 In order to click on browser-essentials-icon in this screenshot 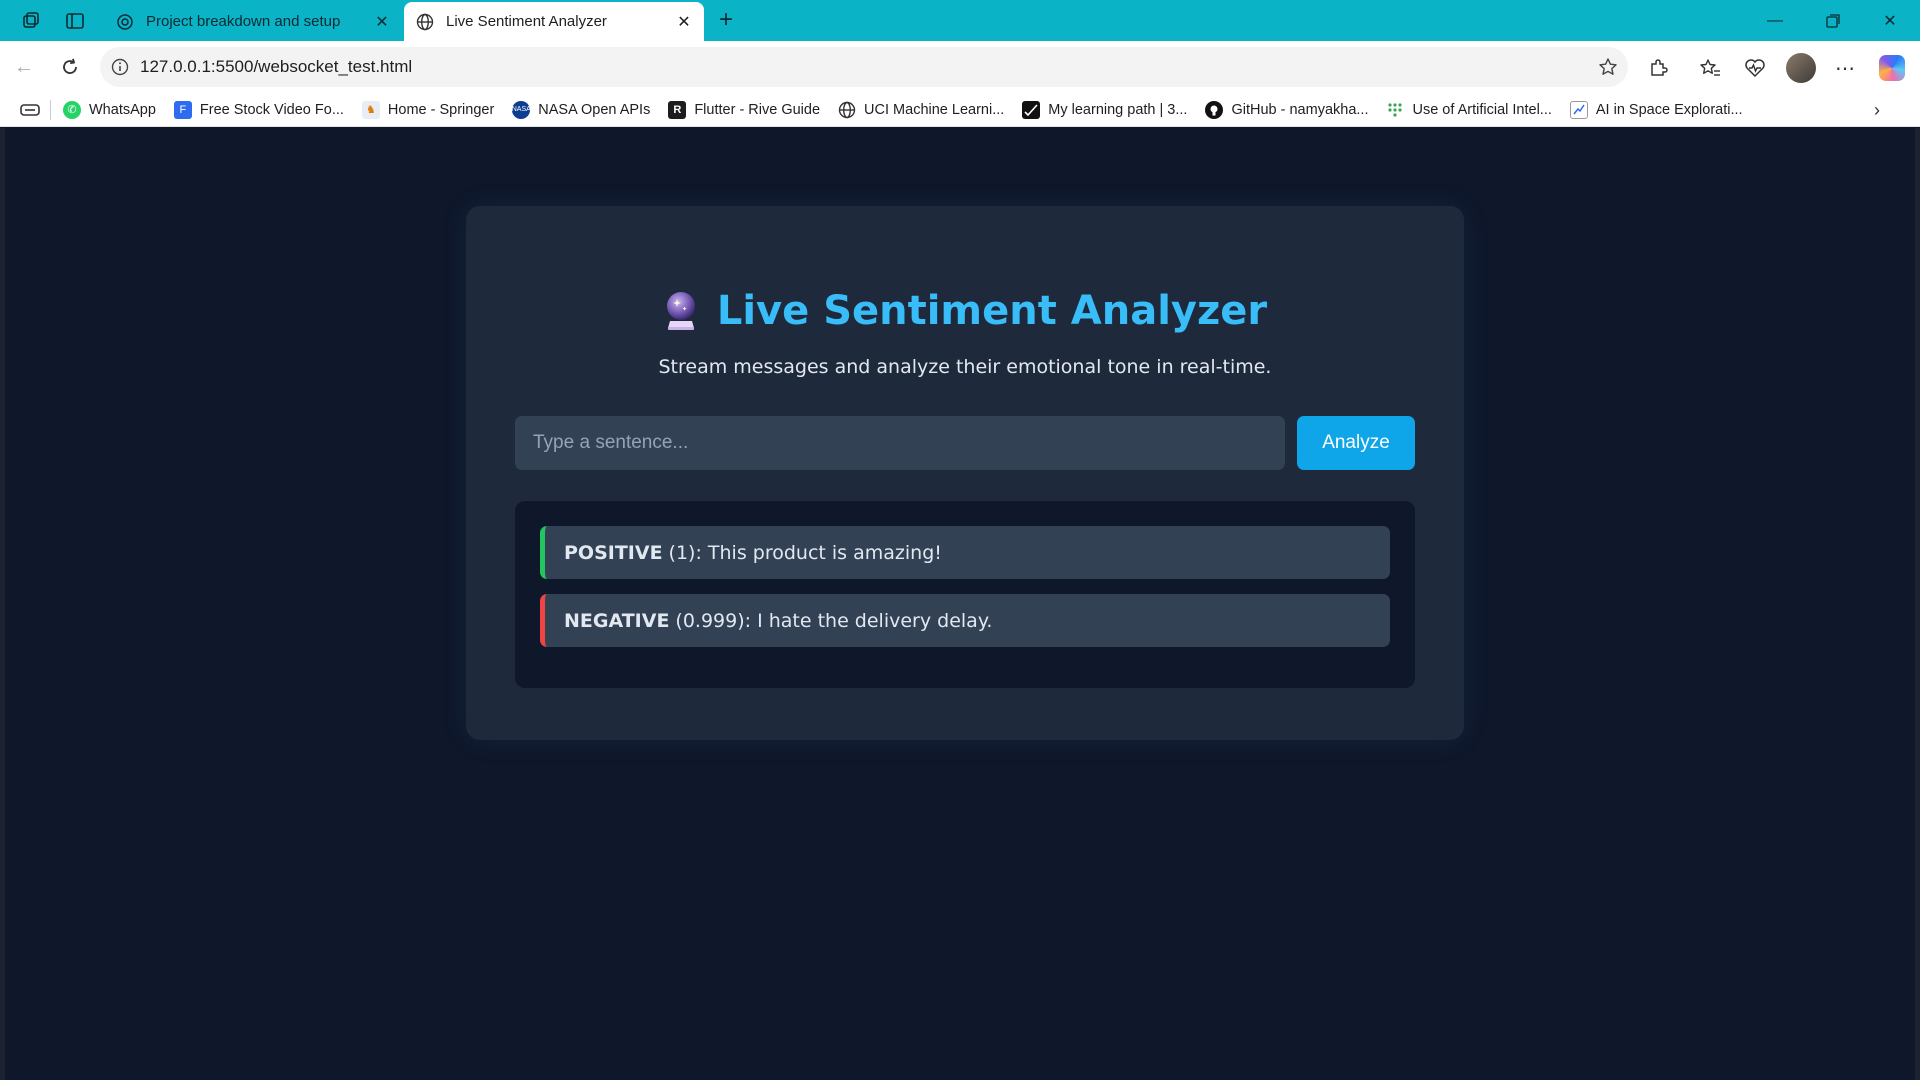, I will do `click(1755, 68)`.